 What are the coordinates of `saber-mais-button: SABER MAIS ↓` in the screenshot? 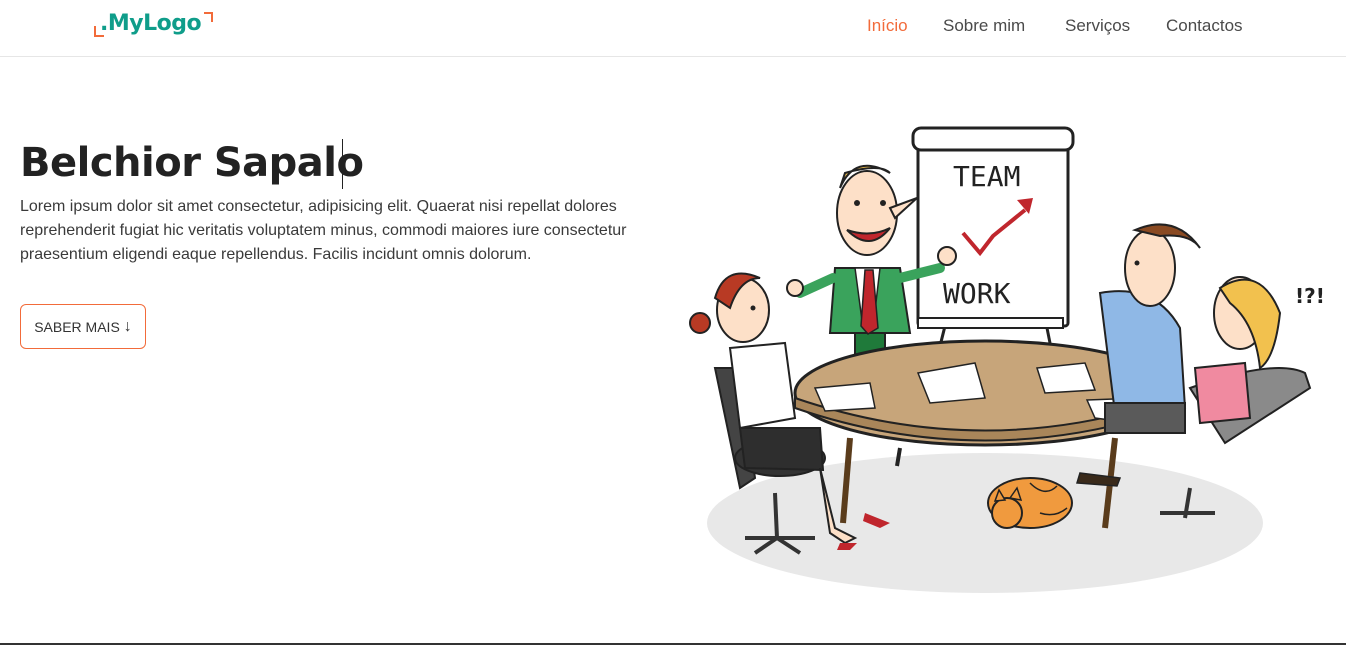 It's located at (83, 326).